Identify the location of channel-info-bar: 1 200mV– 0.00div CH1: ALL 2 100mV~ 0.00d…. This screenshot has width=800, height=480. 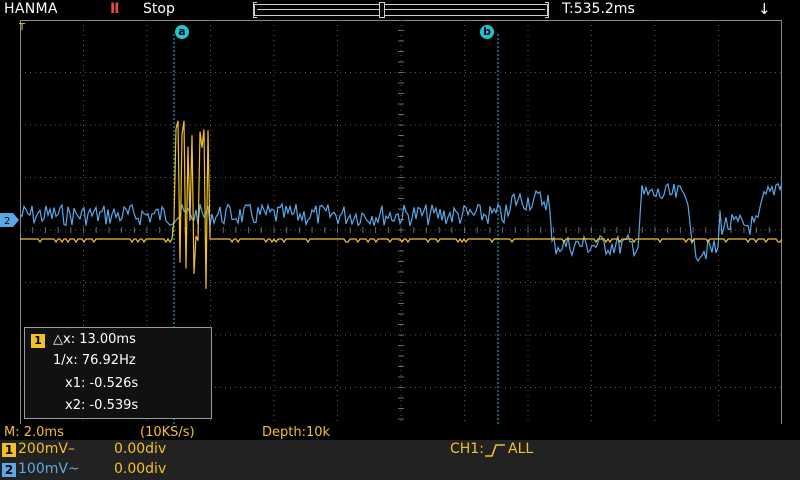
(400, 460).